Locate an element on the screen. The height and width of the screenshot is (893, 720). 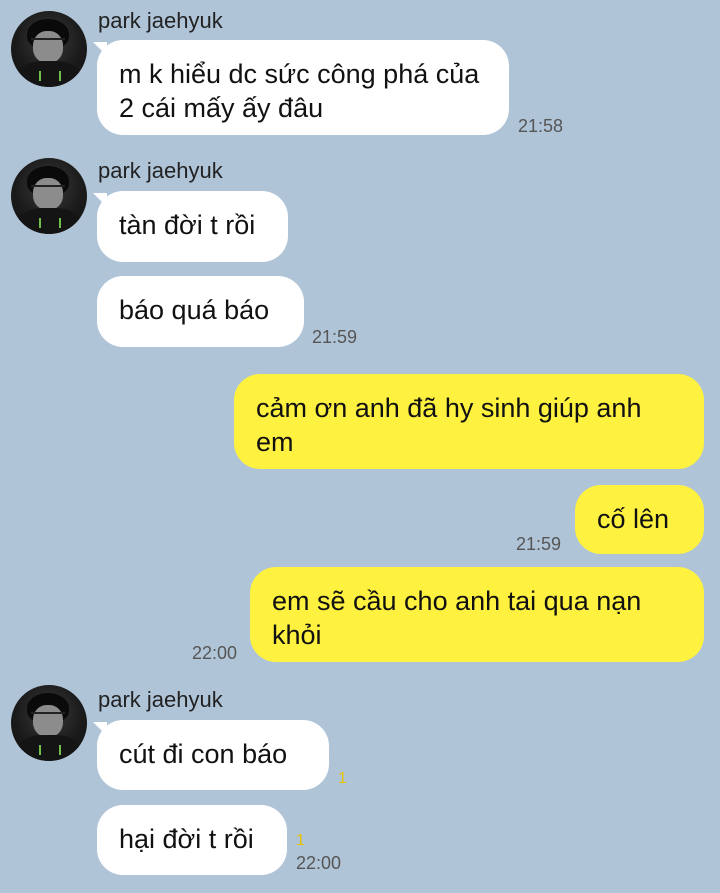
incoming-message-bubble: báo quá báo is located at coordinates (200, 311).